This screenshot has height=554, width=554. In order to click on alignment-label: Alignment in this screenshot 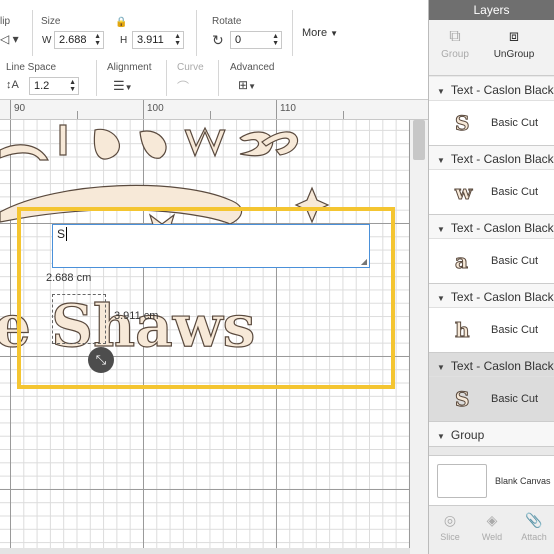, I will do `click(129, 67)`.